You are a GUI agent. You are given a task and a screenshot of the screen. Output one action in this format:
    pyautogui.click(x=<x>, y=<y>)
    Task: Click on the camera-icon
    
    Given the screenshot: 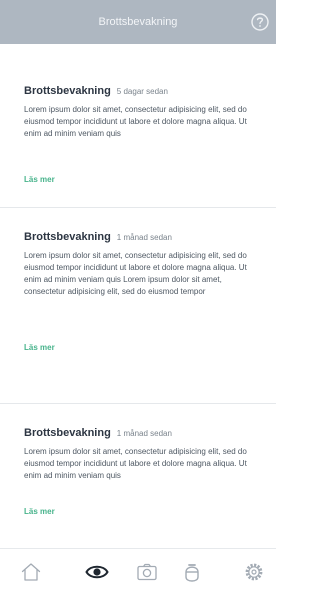 What is the action you would take?
    pyautogui.click(x=147, y=572)
    